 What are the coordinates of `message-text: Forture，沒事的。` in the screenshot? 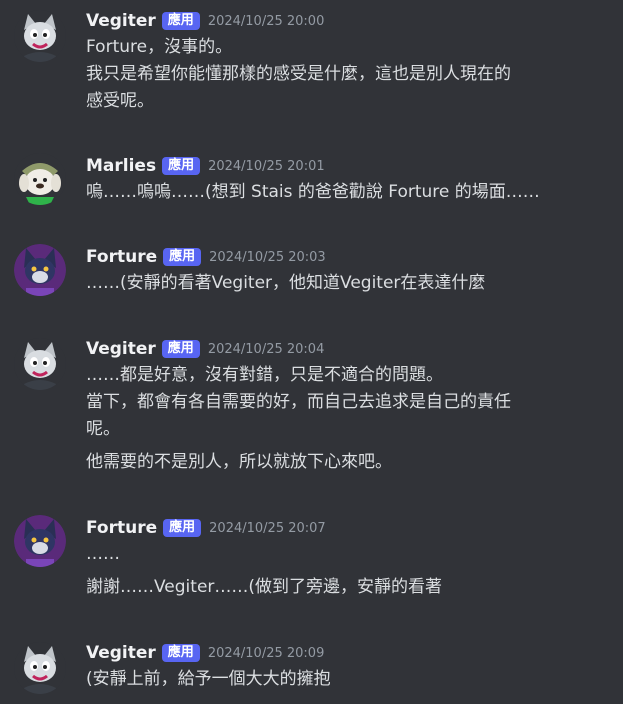 It's located at (159, 47).